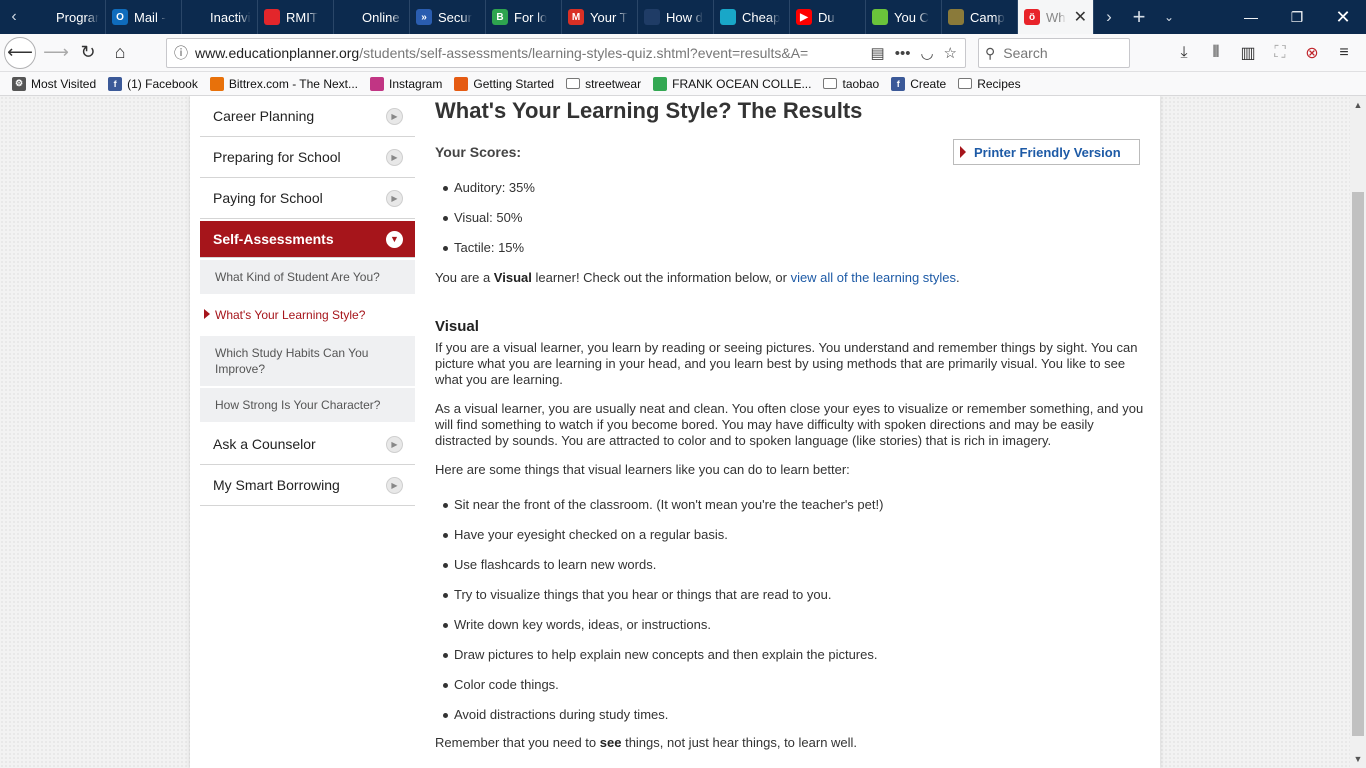 Image resolution: width=1366 pixels, height=768 pixels. Describe the element at coordinates (1080, 17) in the screenshot. I see `close-tab-icon: ✕` at that location.